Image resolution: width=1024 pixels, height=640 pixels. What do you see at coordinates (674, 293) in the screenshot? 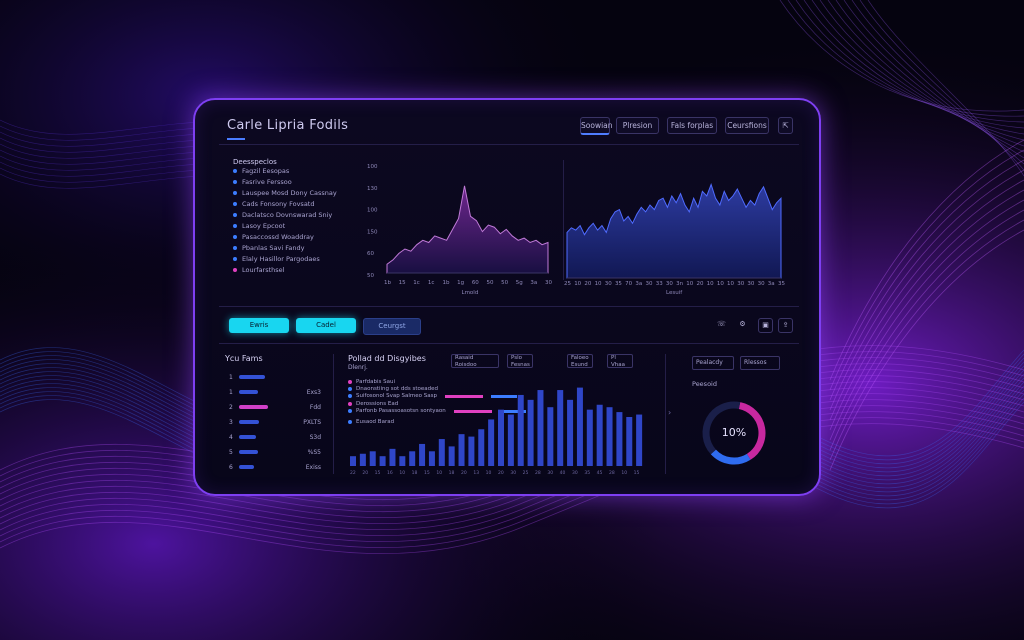
I see `x-axis-title: Lesuif` at bounding box center [674, 293].